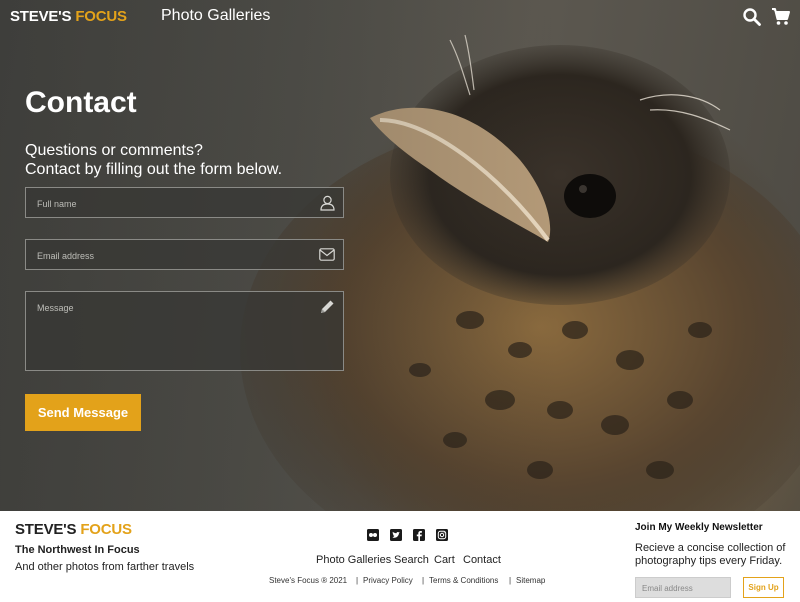 This screenshot has width=800, height=602. What do you see at coordinates (66, 256) in the screenshot?
I see `email-placeholder: Email address` at bounding box center [66, 256].